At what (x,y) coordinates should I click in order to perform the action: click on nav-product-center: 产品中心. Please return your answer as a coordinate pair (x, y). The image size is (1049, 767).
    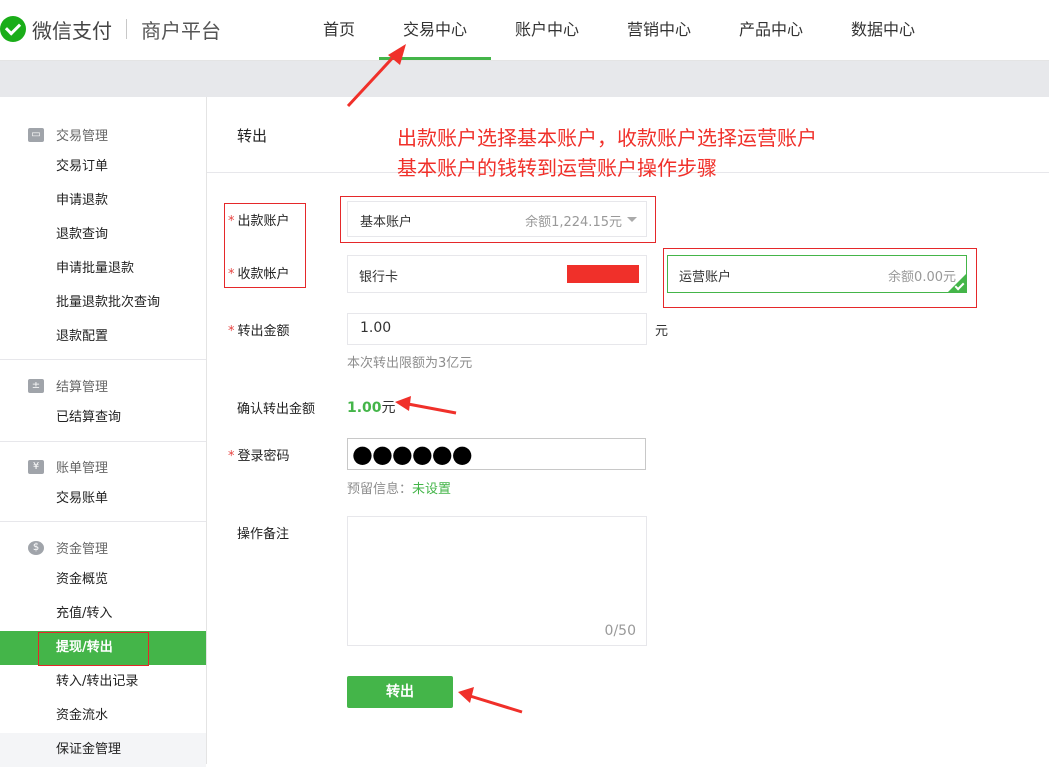
    Looking at the image, I should click on (771, 30).